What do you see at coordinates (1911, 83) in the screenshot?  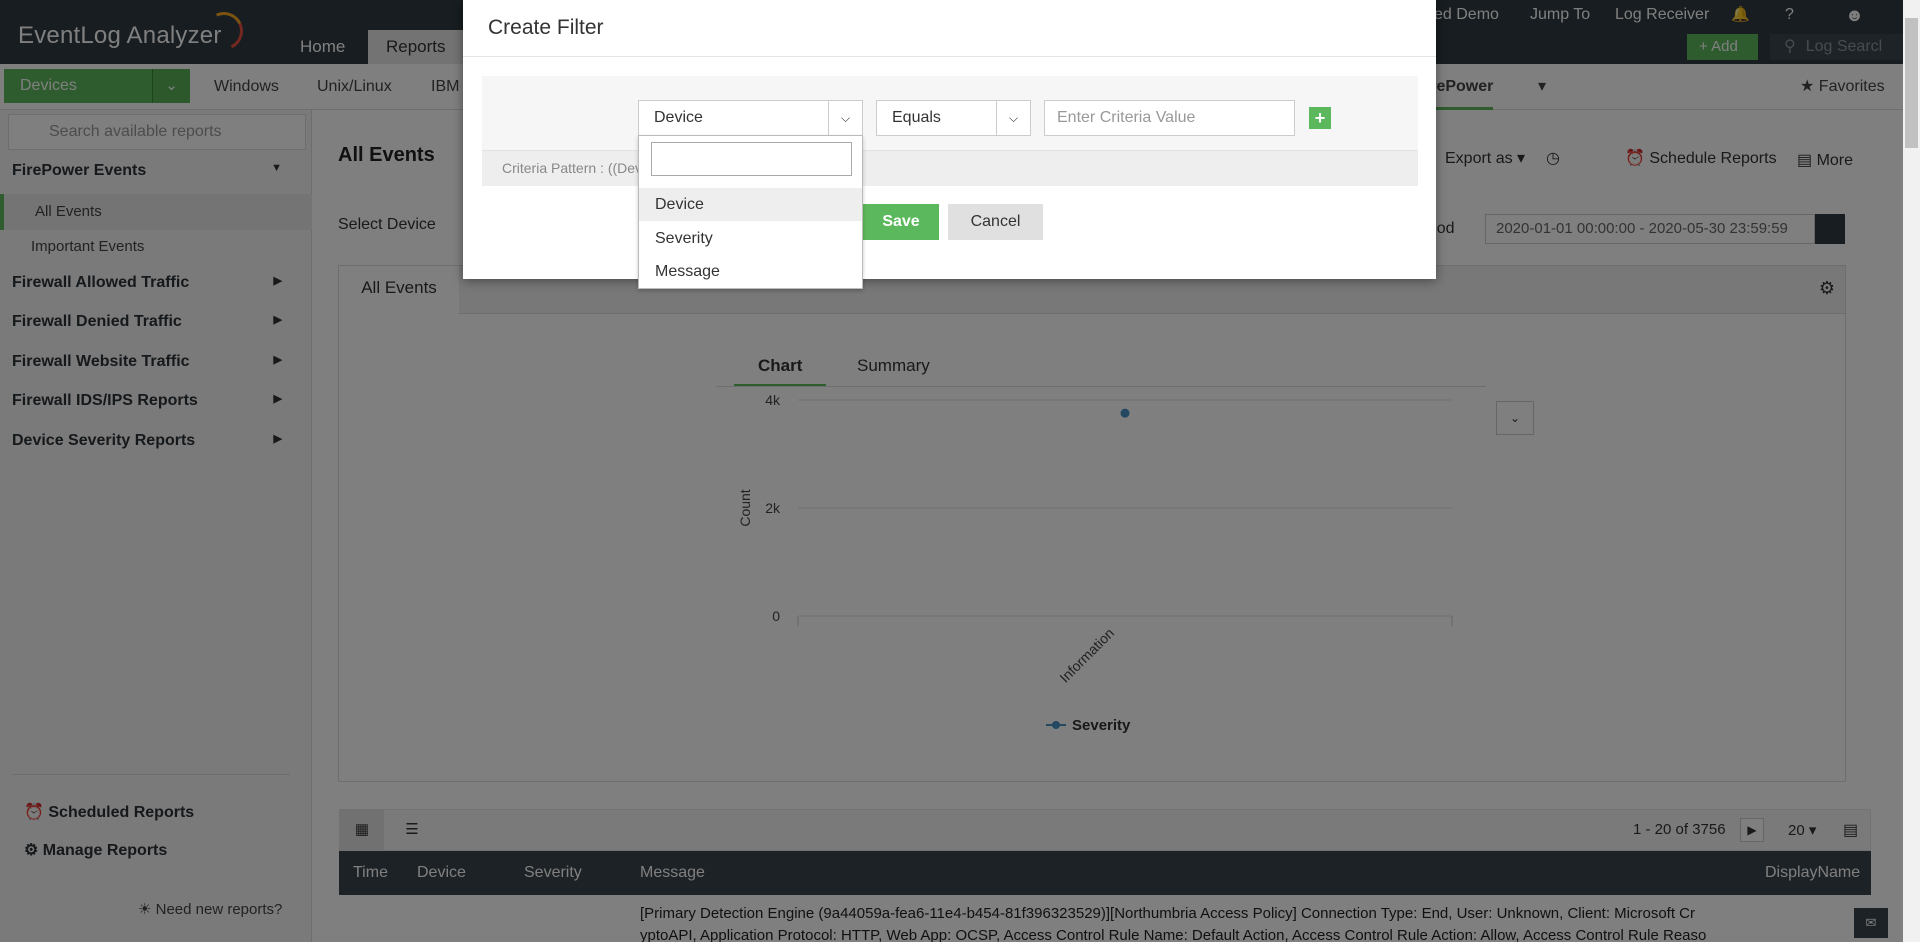 I see `scrollbar-thumb` at bounding box center [1911, 83].